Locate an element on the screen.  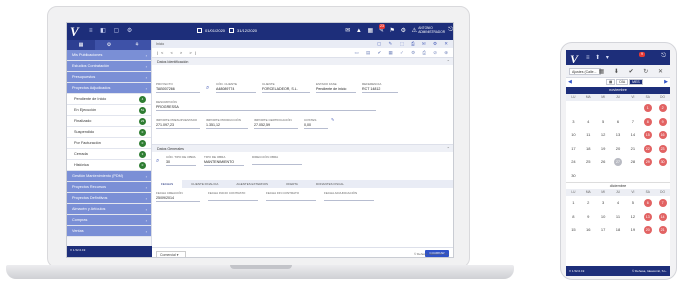
calendar-day: 2 is located at coordinates (588, 203).